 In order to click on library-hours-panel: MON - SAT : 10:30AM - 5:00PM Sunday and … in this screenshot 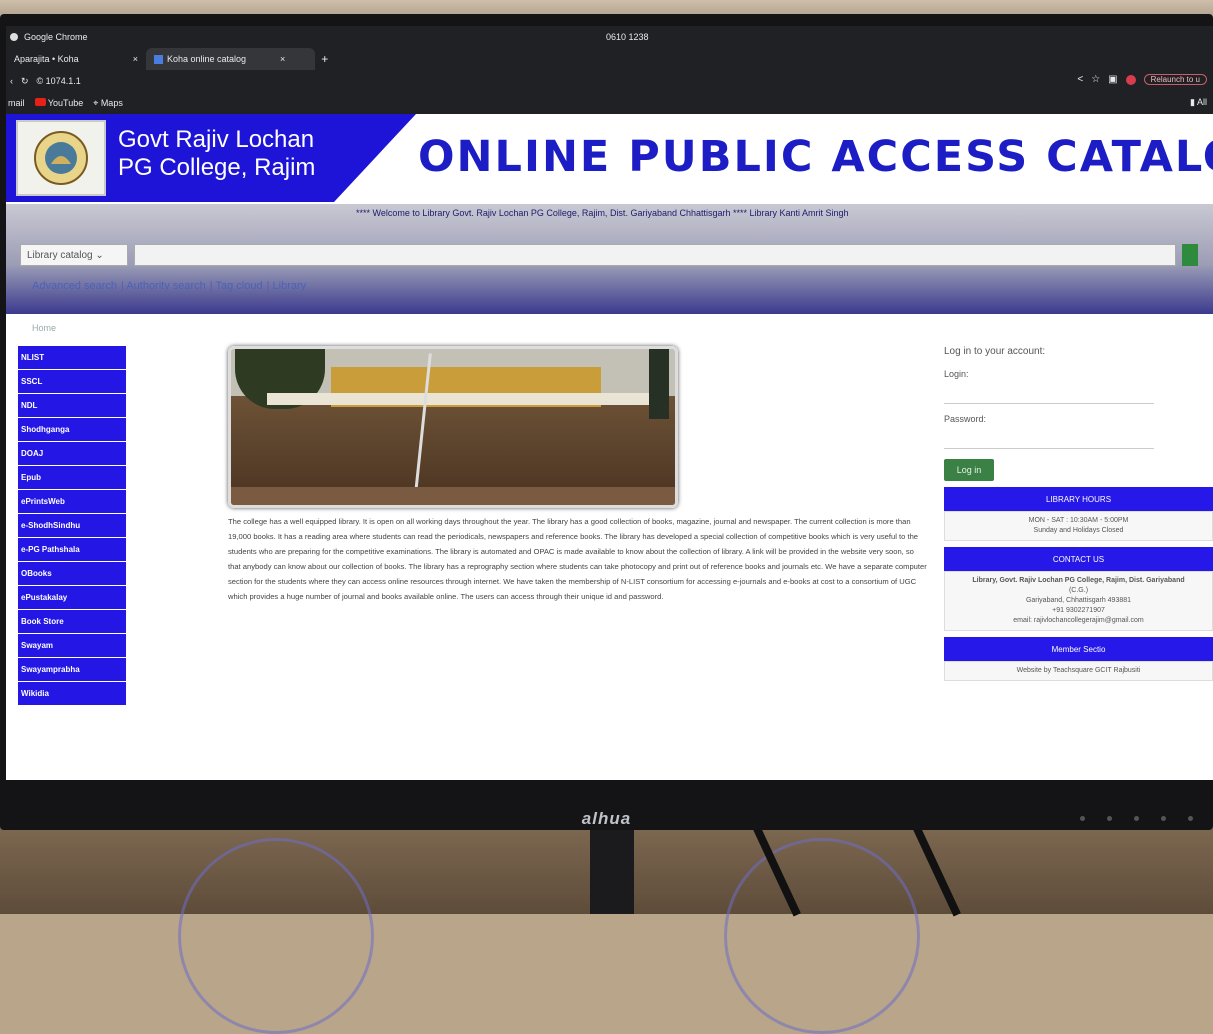, I will do `click(1078, 526)`.